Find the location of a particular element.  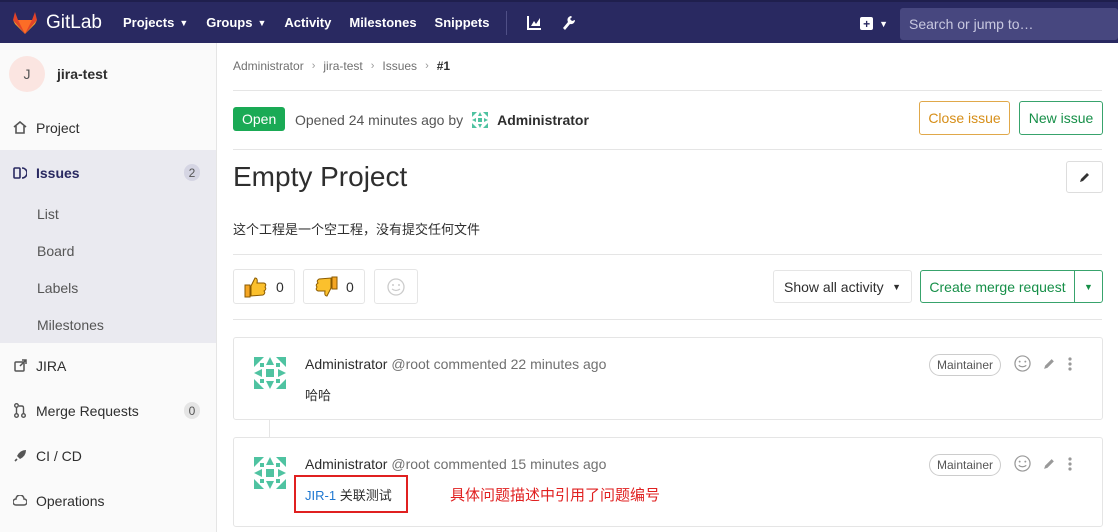

project-name: jira-test is located at coordinates (82, 74).